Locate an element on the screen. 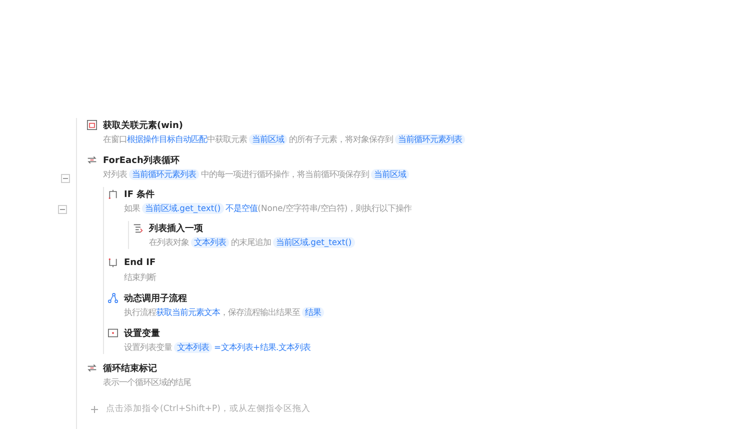 The height and width of the screenshot is (429, 741). description-text: (None/空字符串/空白符)，则执行以下操作 is located at coordinates (335, 208).